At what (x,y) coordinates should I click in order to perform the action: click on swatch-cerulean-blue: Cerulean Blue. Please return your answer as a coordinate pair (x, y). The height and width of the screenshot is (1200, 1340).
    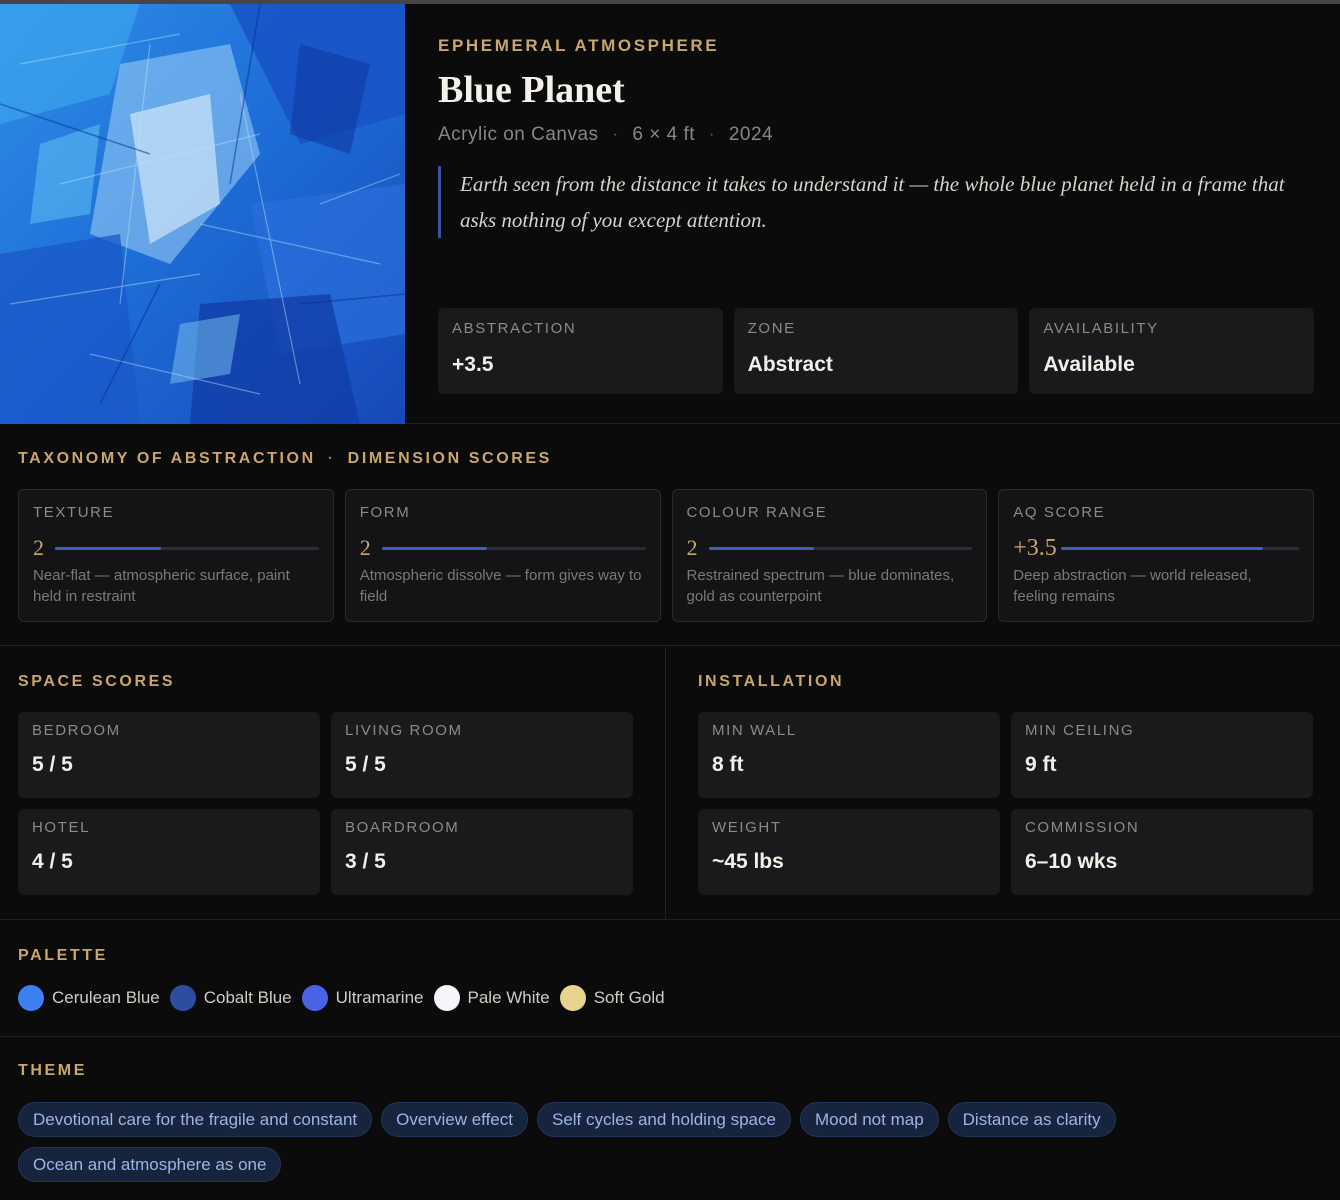
    Looking at the image, I should click on (89, 998).